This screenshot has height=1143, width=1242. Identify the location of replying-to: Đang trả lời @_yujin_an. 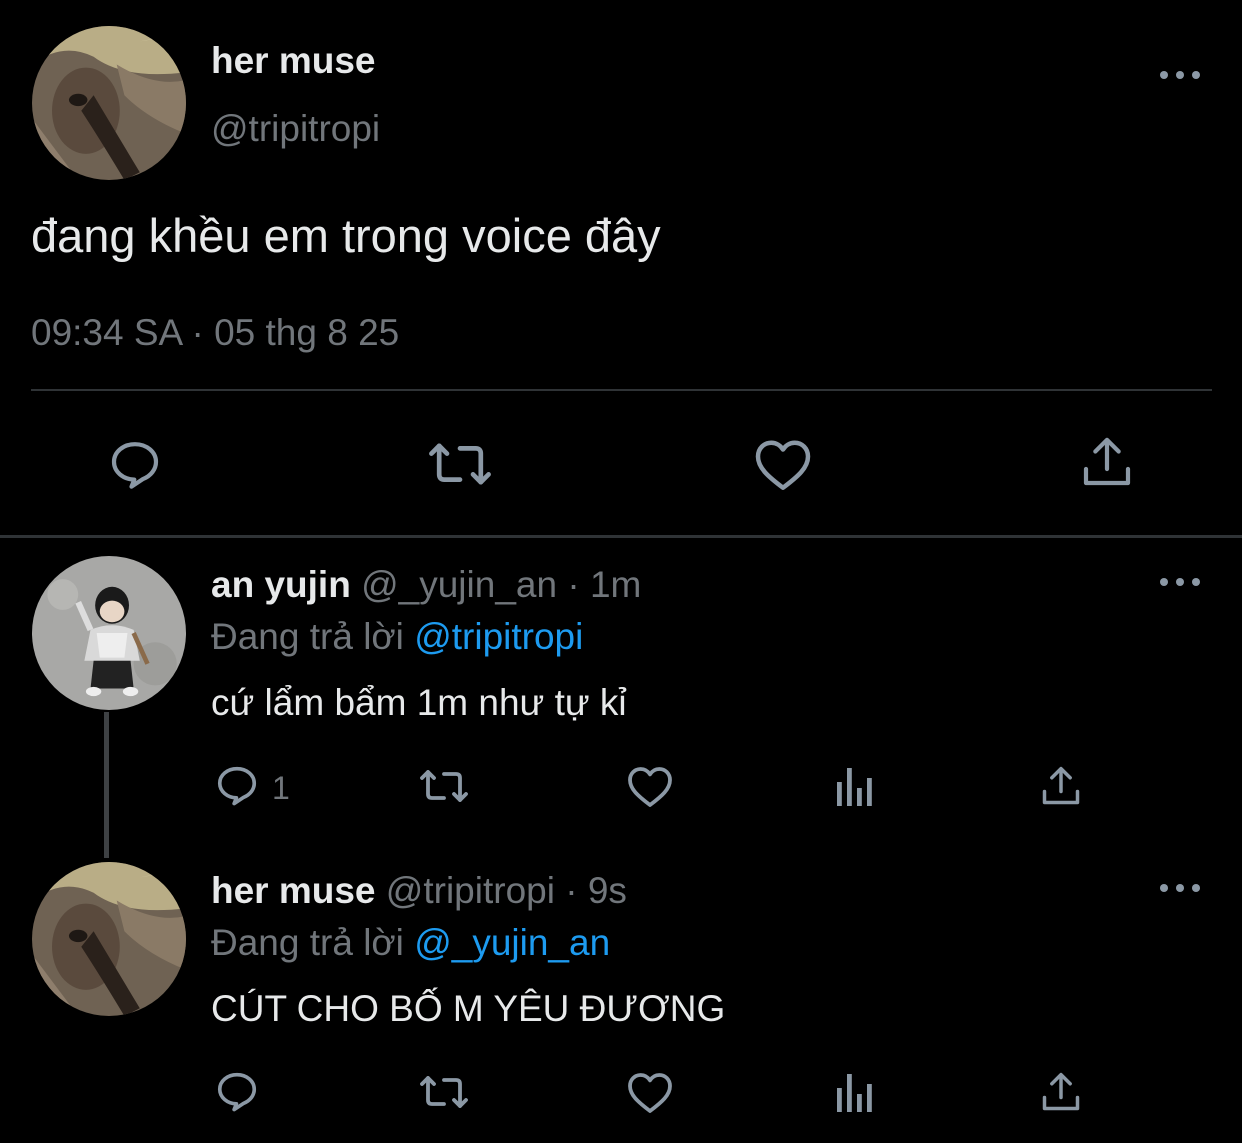
(410, 943).